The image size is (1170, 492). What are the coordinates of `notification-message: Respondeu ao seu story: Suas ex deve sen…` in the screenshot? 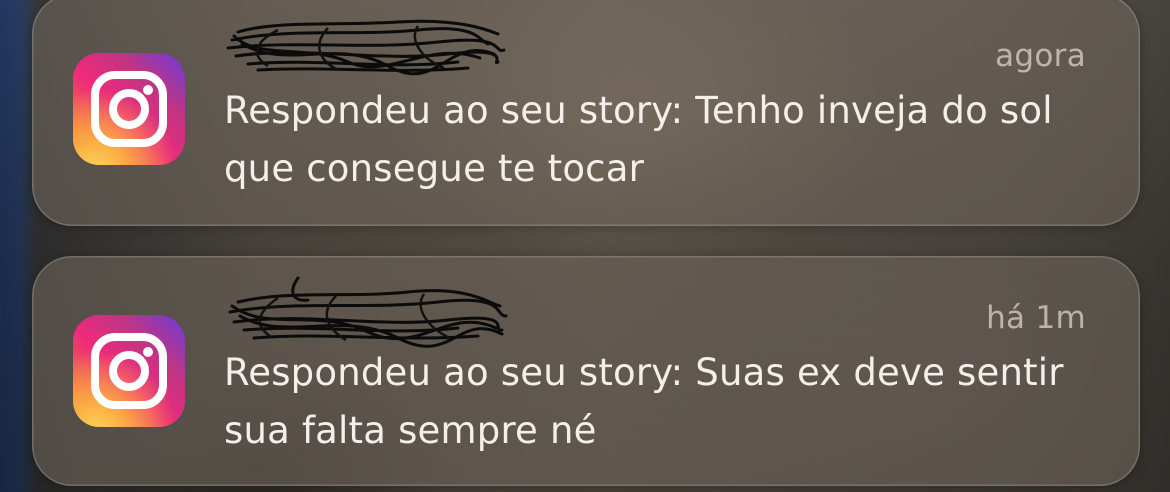 It's located at (644, 401).